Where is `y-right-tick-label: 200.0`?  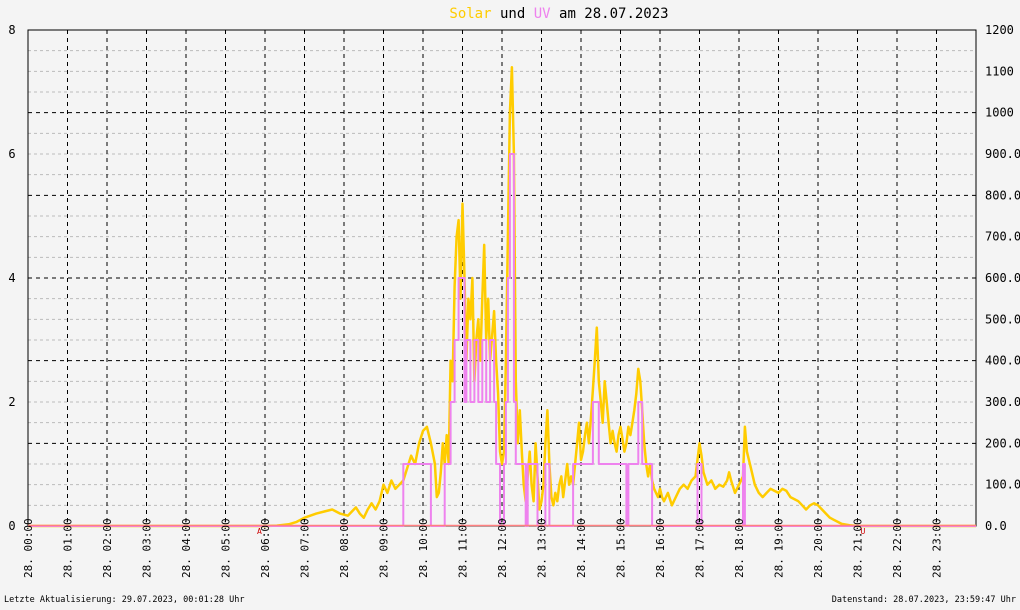
y-right-tick-label: 200.0 is located at coordinates (1002, 443).